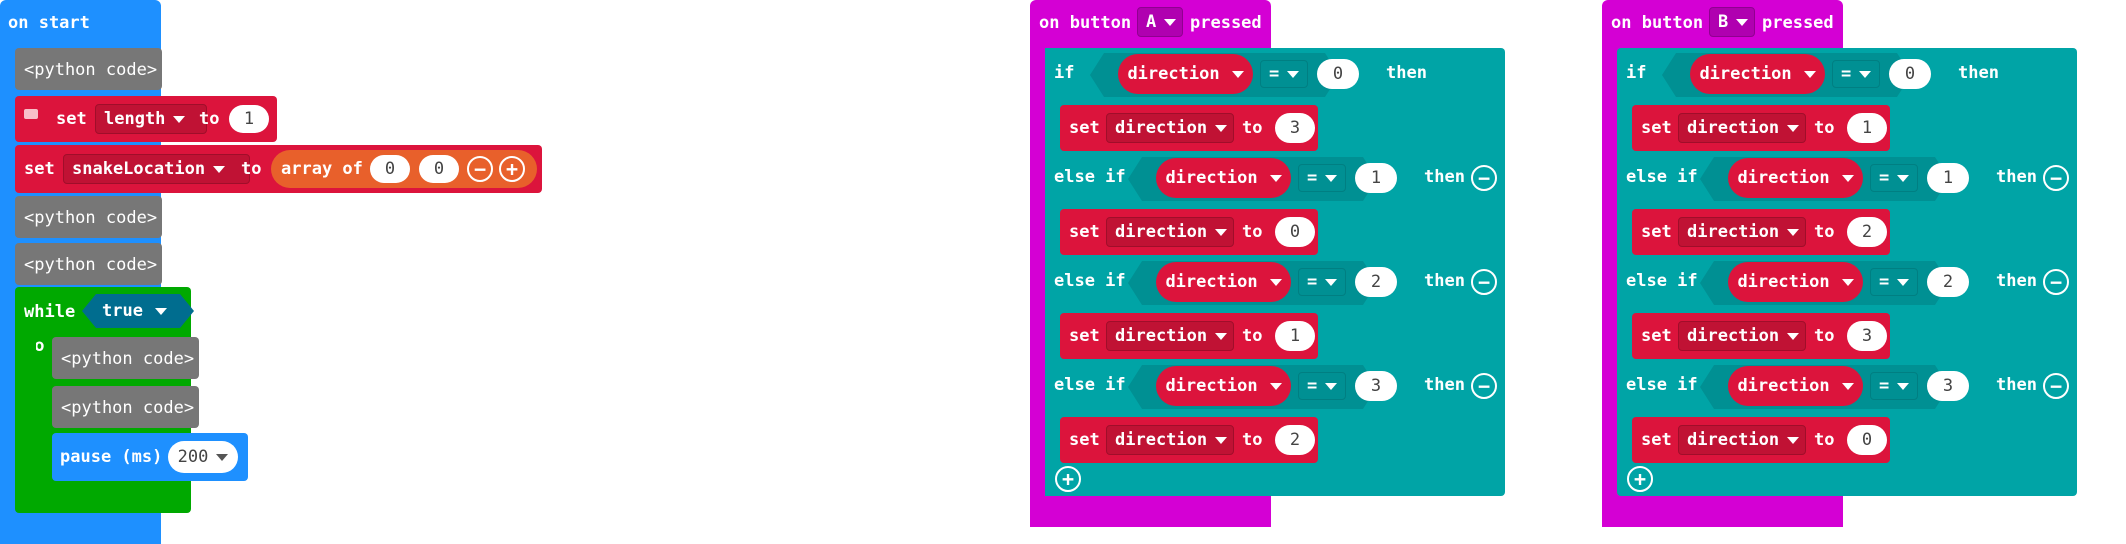 This screenshot has width=2126, height=544. Describe the element at coordinates (150, 457) in the screenshot. I see `pause-block: pause (ms) 200` at that location.